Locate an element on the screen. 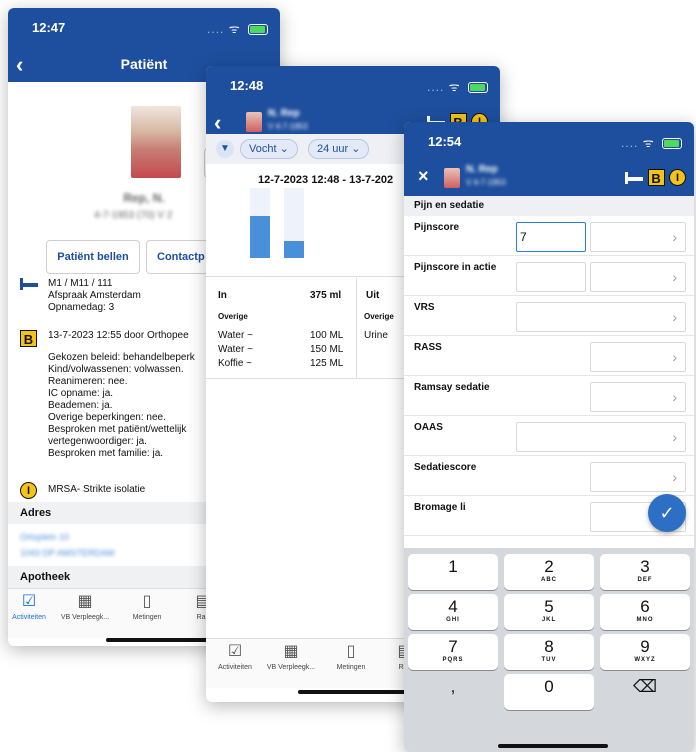 The width and height of the screenshot is (696, 752). key-0: 0 is located at coordinates (549, 692).